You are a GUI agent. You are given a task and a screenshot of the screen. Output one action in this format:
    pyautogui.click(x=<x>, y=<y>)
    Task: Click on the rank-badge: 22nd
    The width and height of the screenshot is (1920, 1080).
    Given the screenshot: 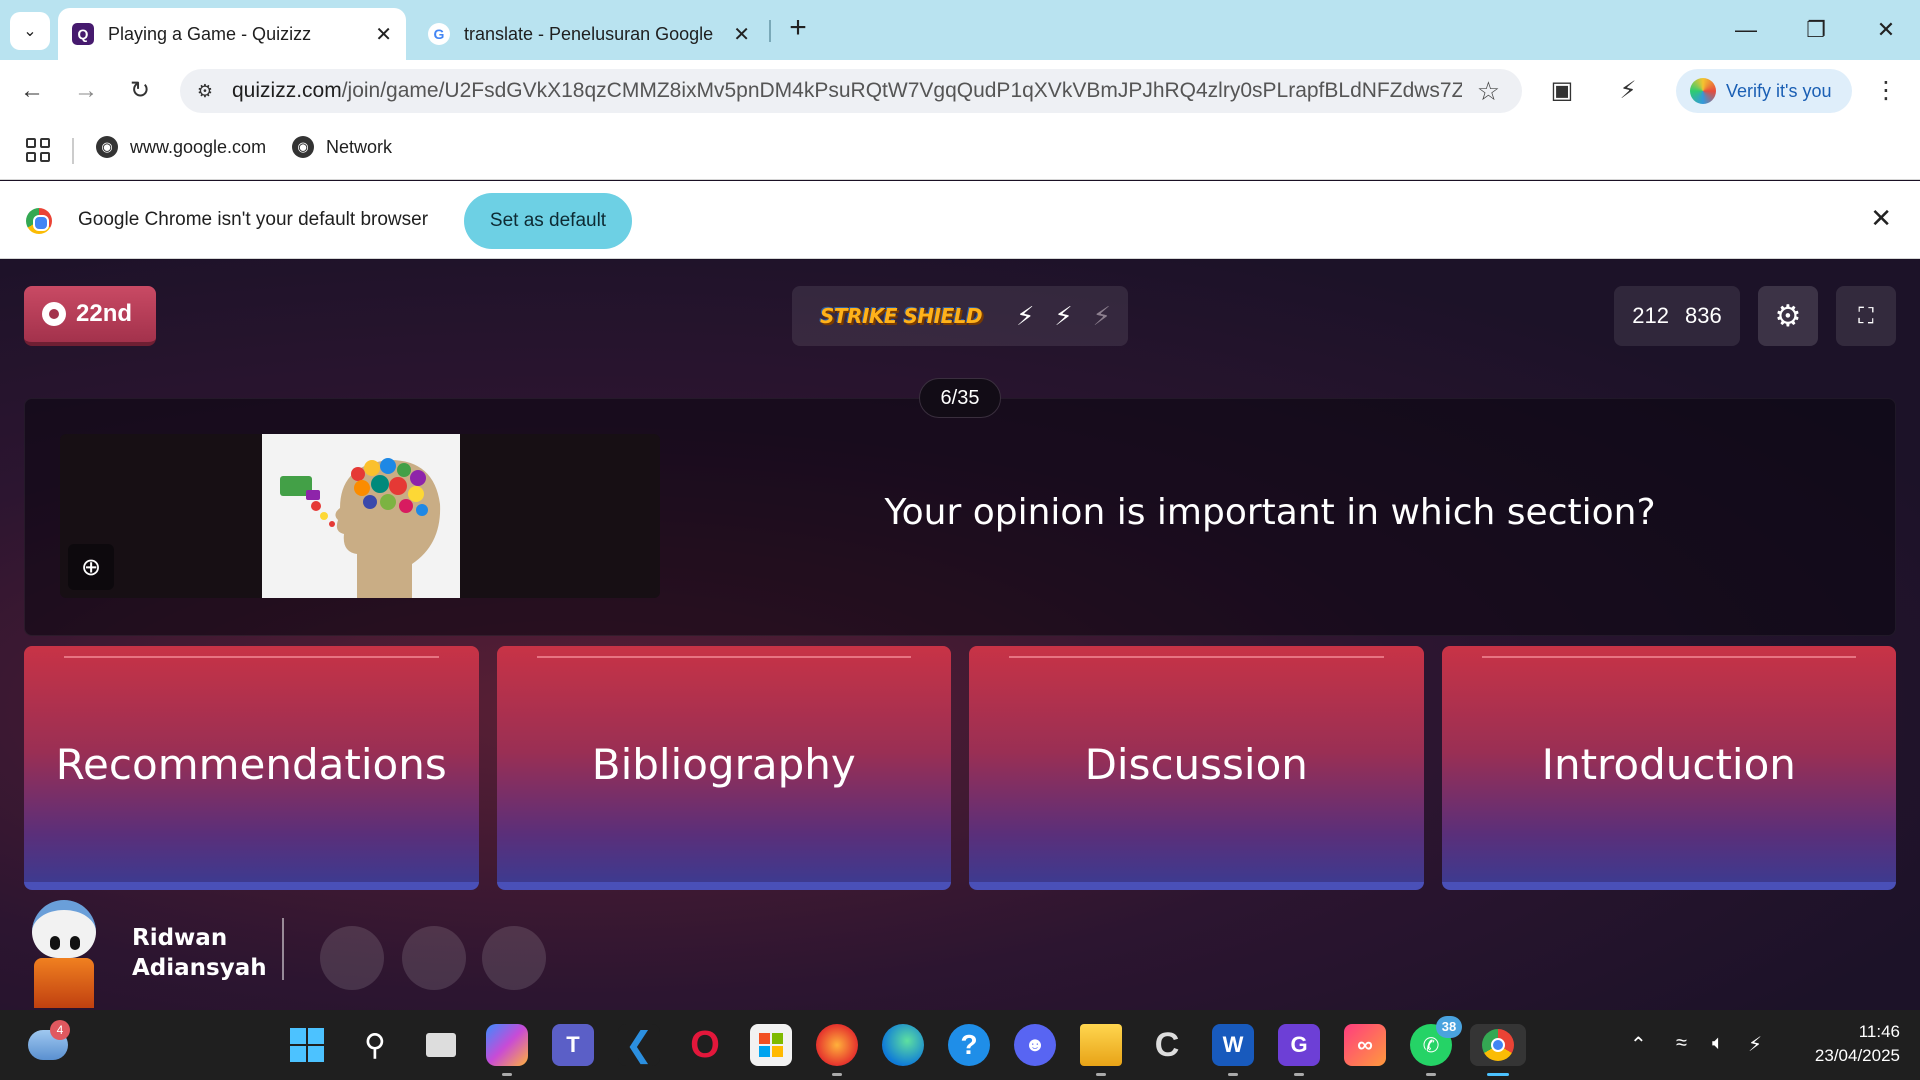 What is the action you would take?
    pyautogui.click(x=90, y=316)
    